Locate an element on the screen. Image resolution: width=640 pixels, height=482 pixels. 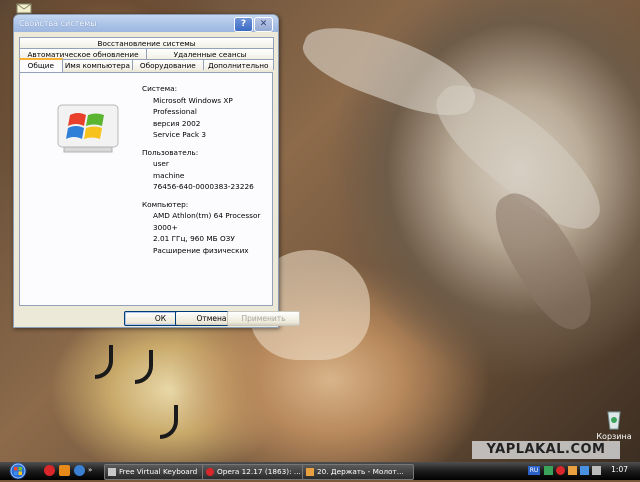
close-button: ✕ is located at coordinates (263, 24).